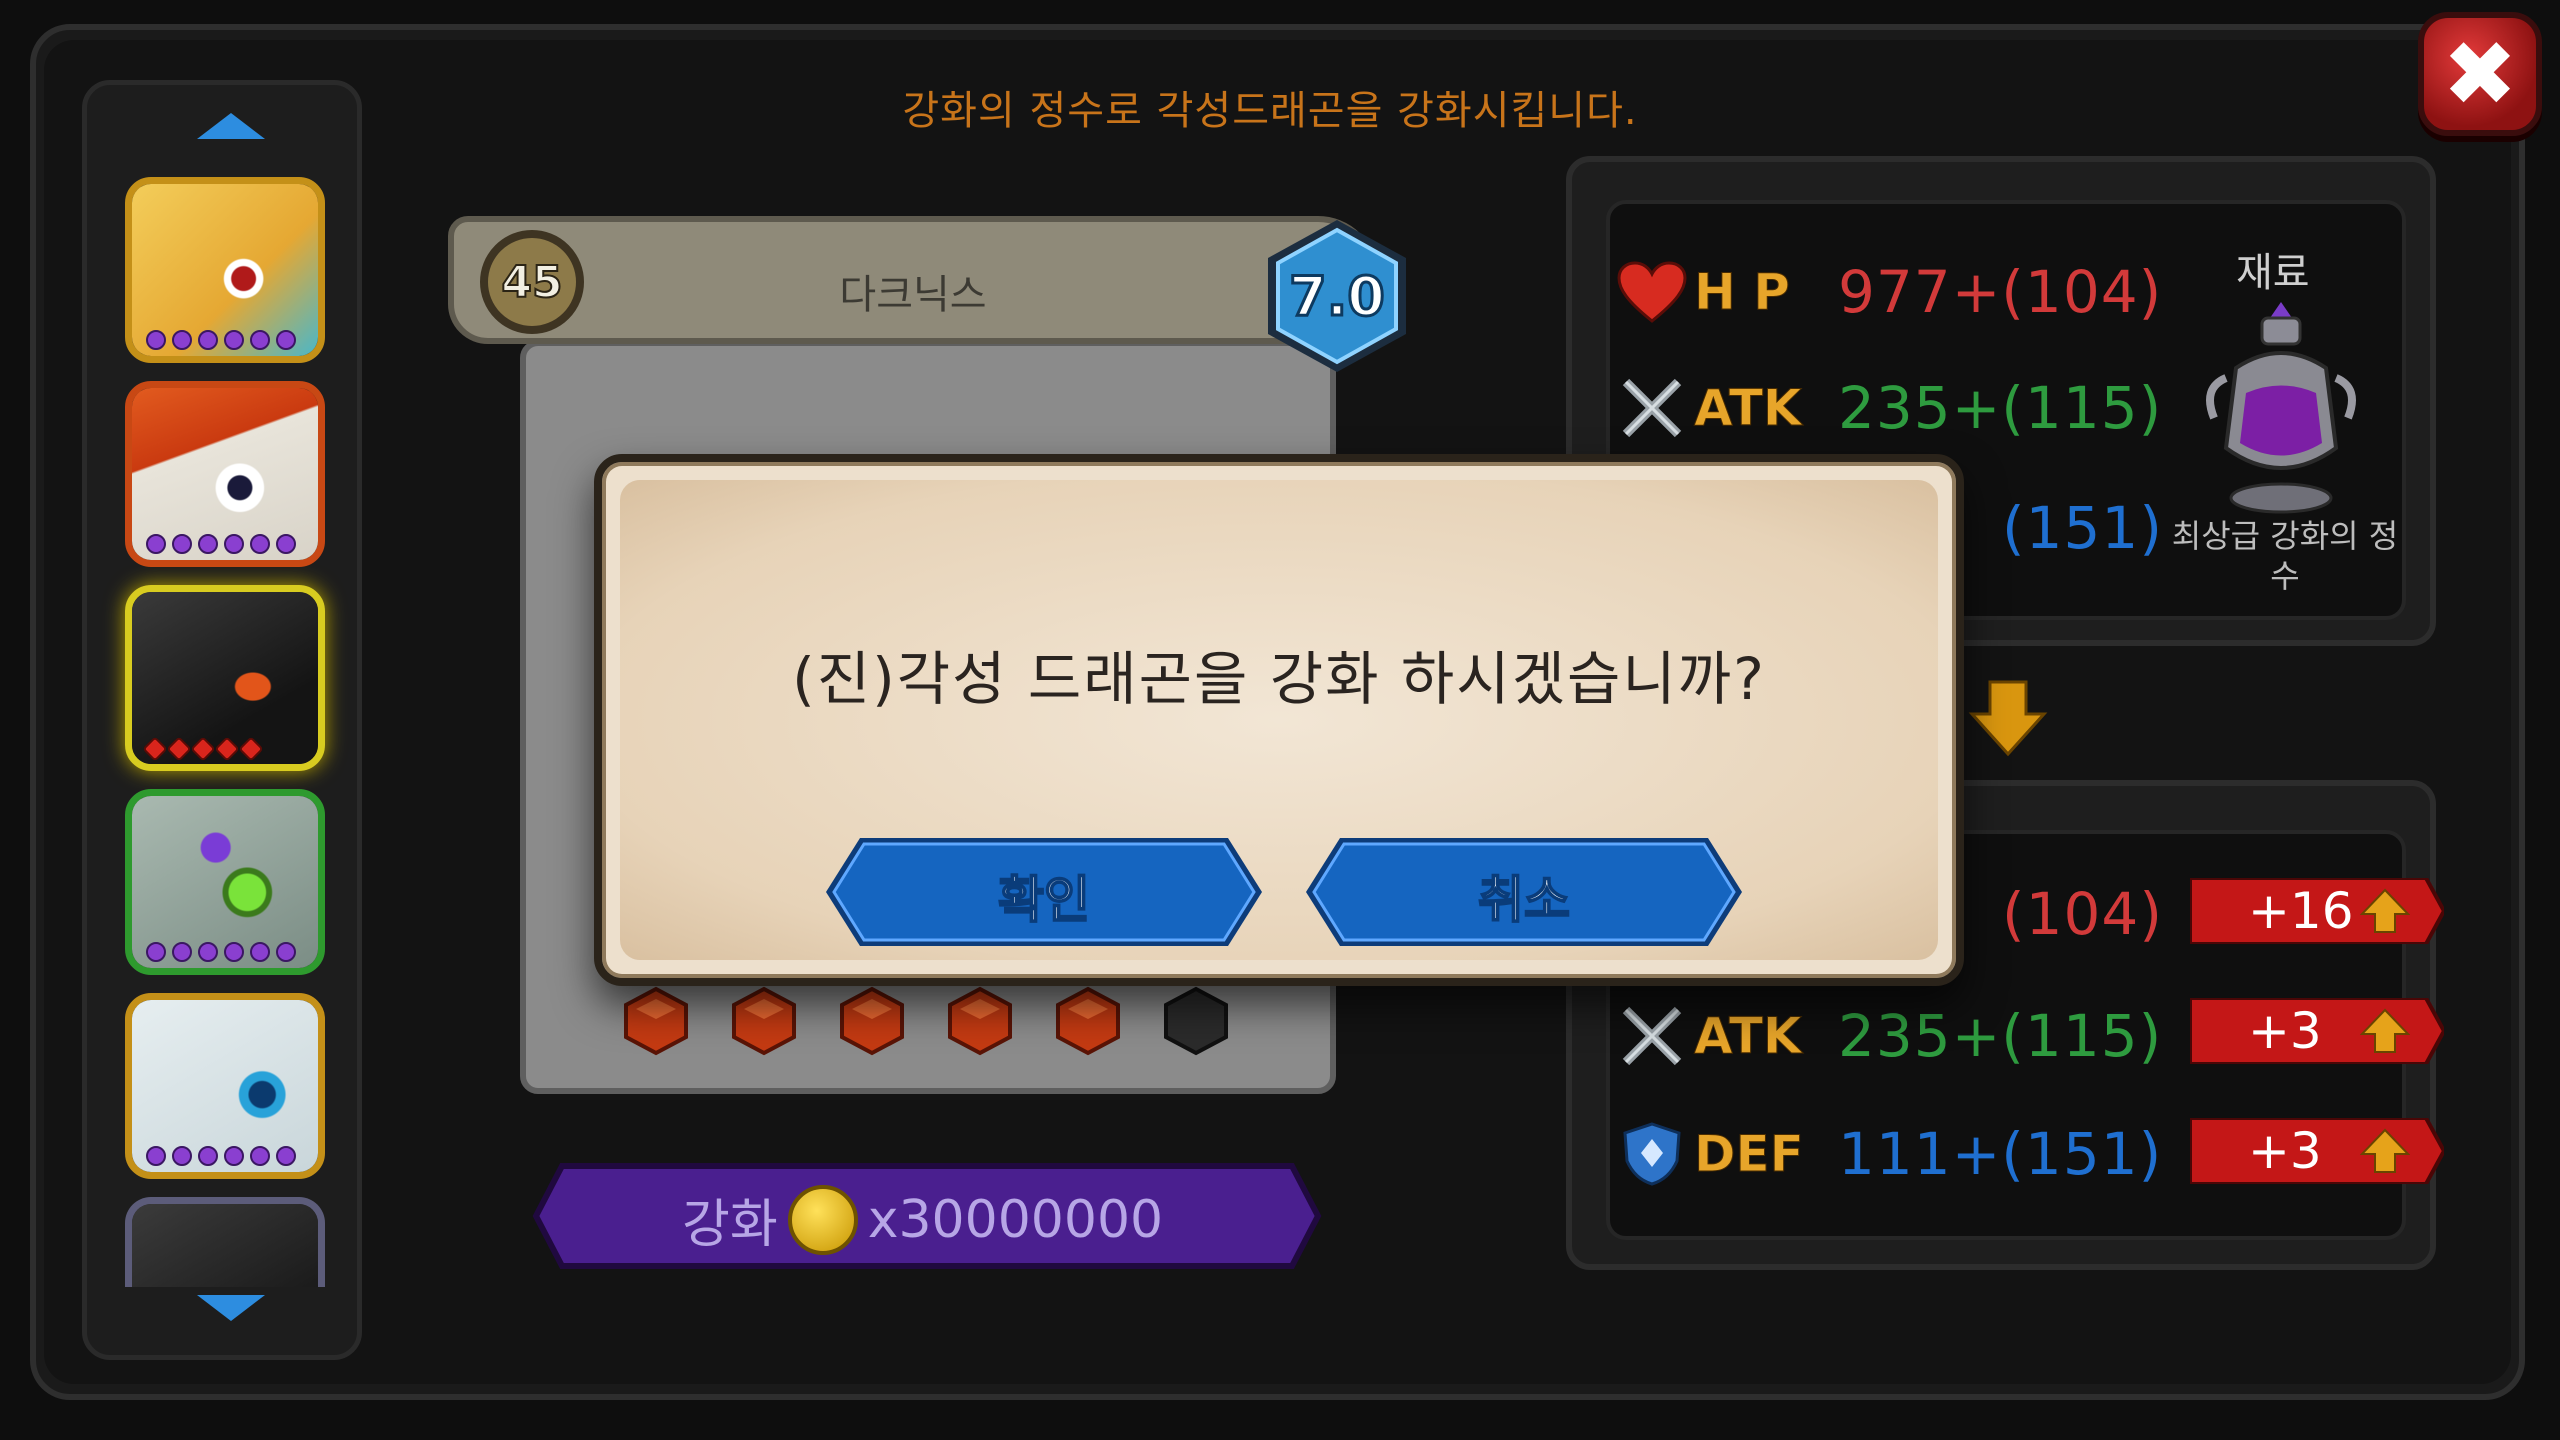  What do you see at coordinates (225, 1245) in the screenshot?
I see `dragon-portrait` at bounding box center [225, 1245].